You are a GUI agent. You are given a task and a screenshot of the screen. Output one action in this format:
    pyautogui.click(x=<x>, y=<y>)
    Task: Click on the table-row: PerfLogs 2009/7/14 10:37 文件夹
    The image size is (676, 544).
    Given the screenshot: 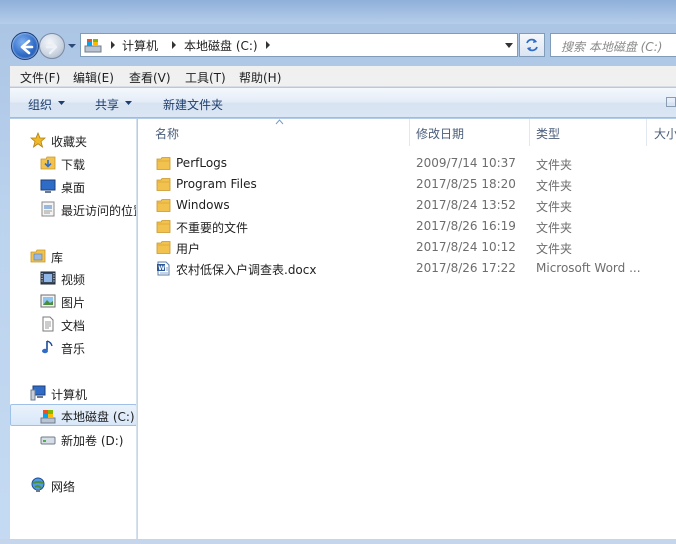 What is the action you would take?
    pyautogui.click(x=407, y=163)
    